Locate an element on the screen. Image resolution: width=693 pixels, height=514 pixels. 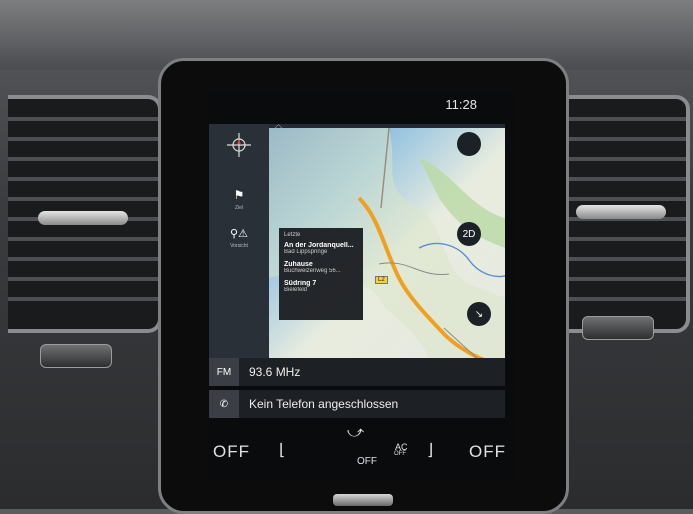
checkered-flag-icon: ⚑ is located at coordinates (239, 195).